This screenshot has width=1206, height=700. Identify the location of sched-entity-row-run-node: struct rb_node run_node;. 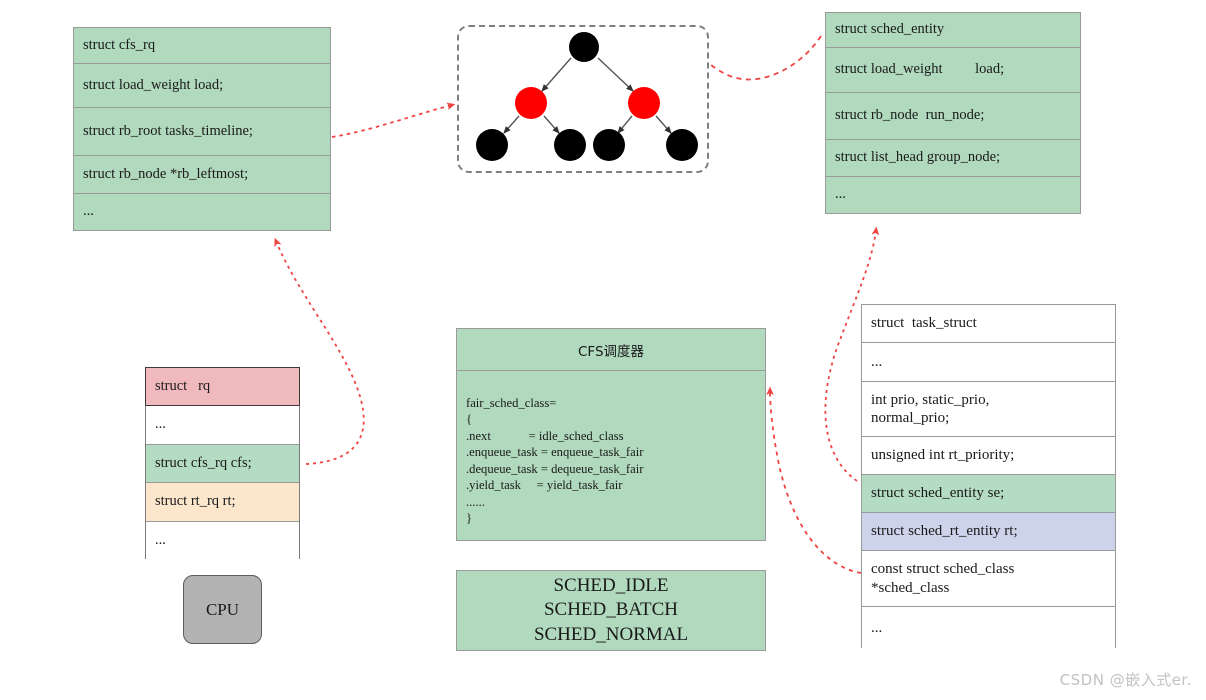
(953, 116).